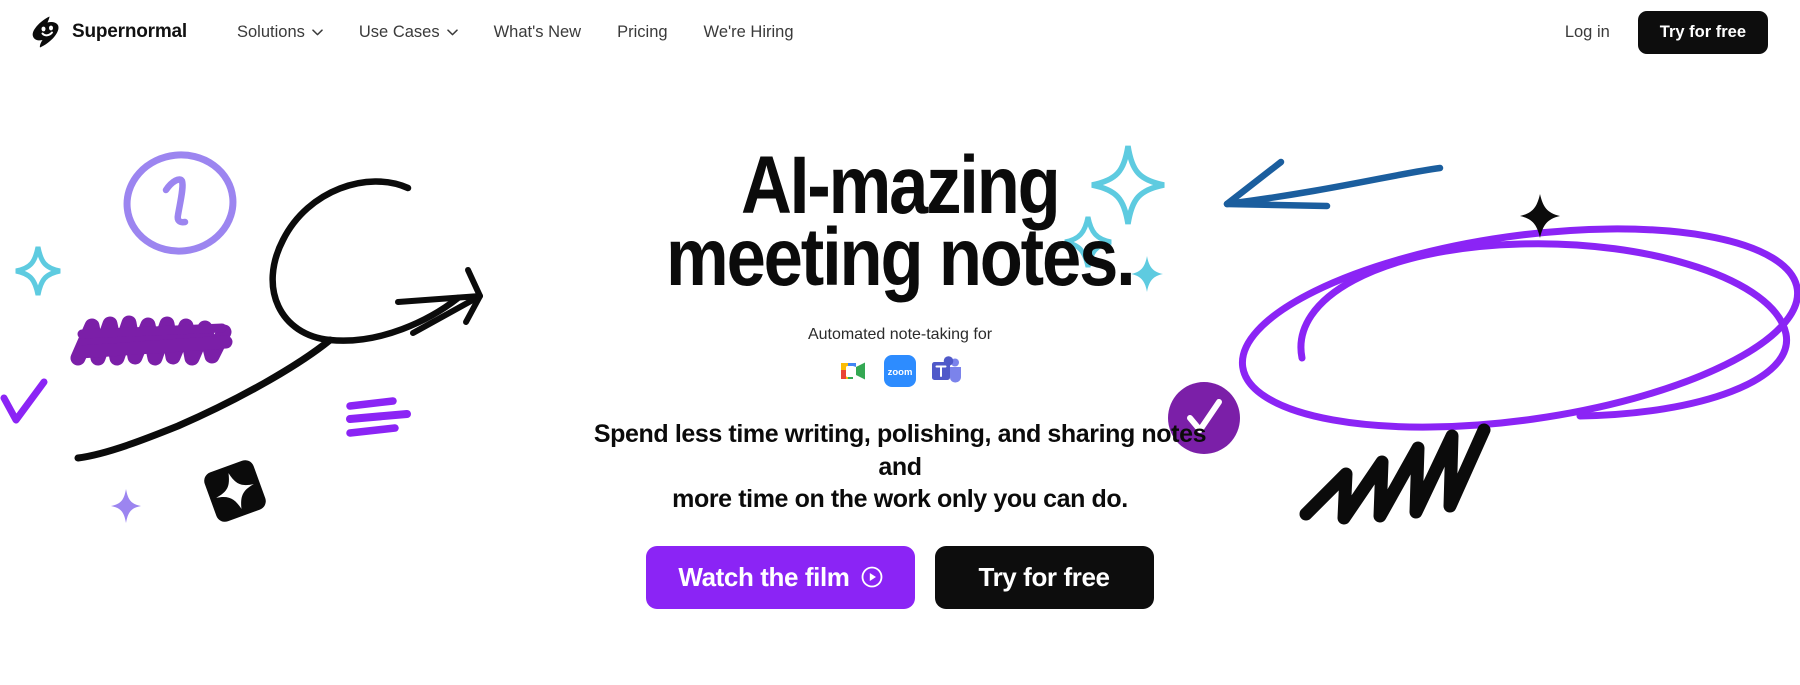  I want to click on cyan-sparkle-doodle, so click(38, 271).